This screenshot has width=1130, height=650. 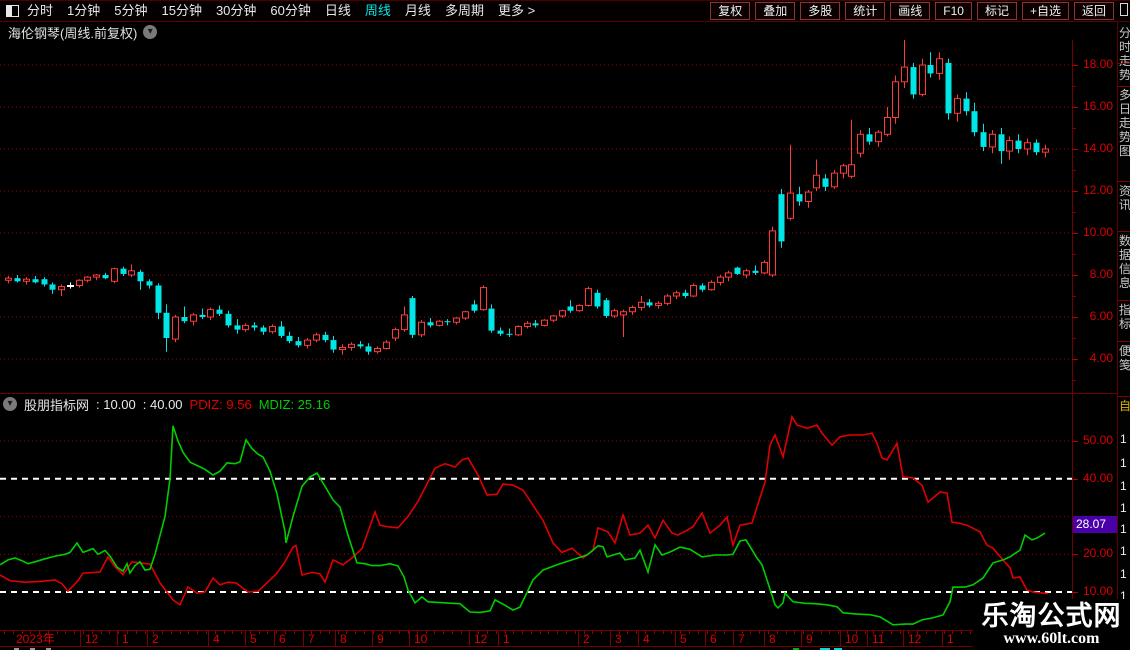 What do you see at coordinates (1124, 317) in the screenshot?
I see `side-tab-truncated: 指标` at bounding box center [1124, 317].